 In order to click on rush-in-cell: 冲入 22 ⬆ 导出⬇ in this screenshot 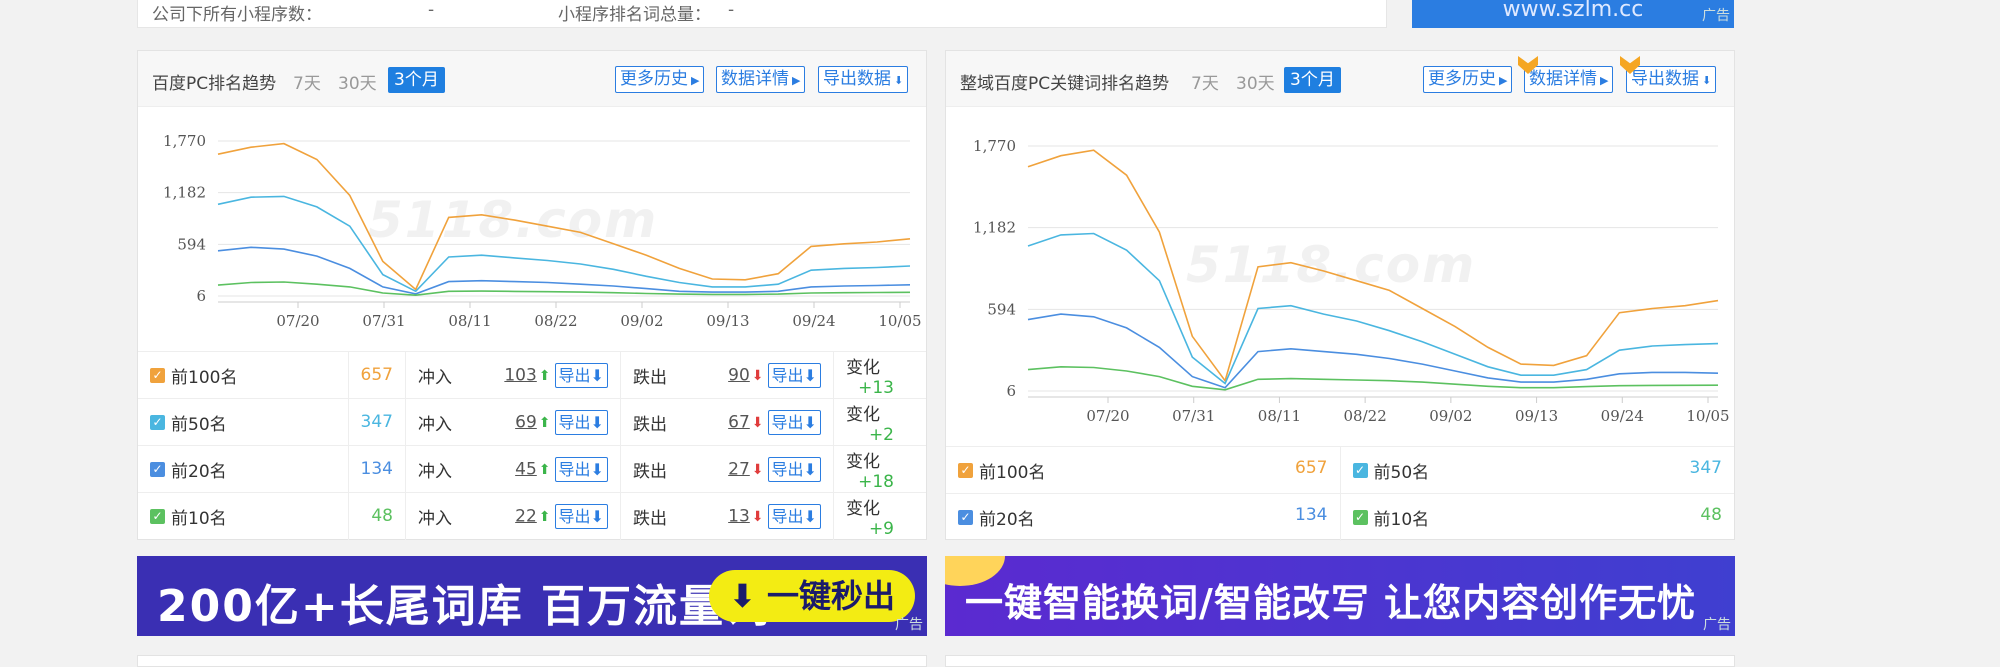, I will do `click(513, 516)`.